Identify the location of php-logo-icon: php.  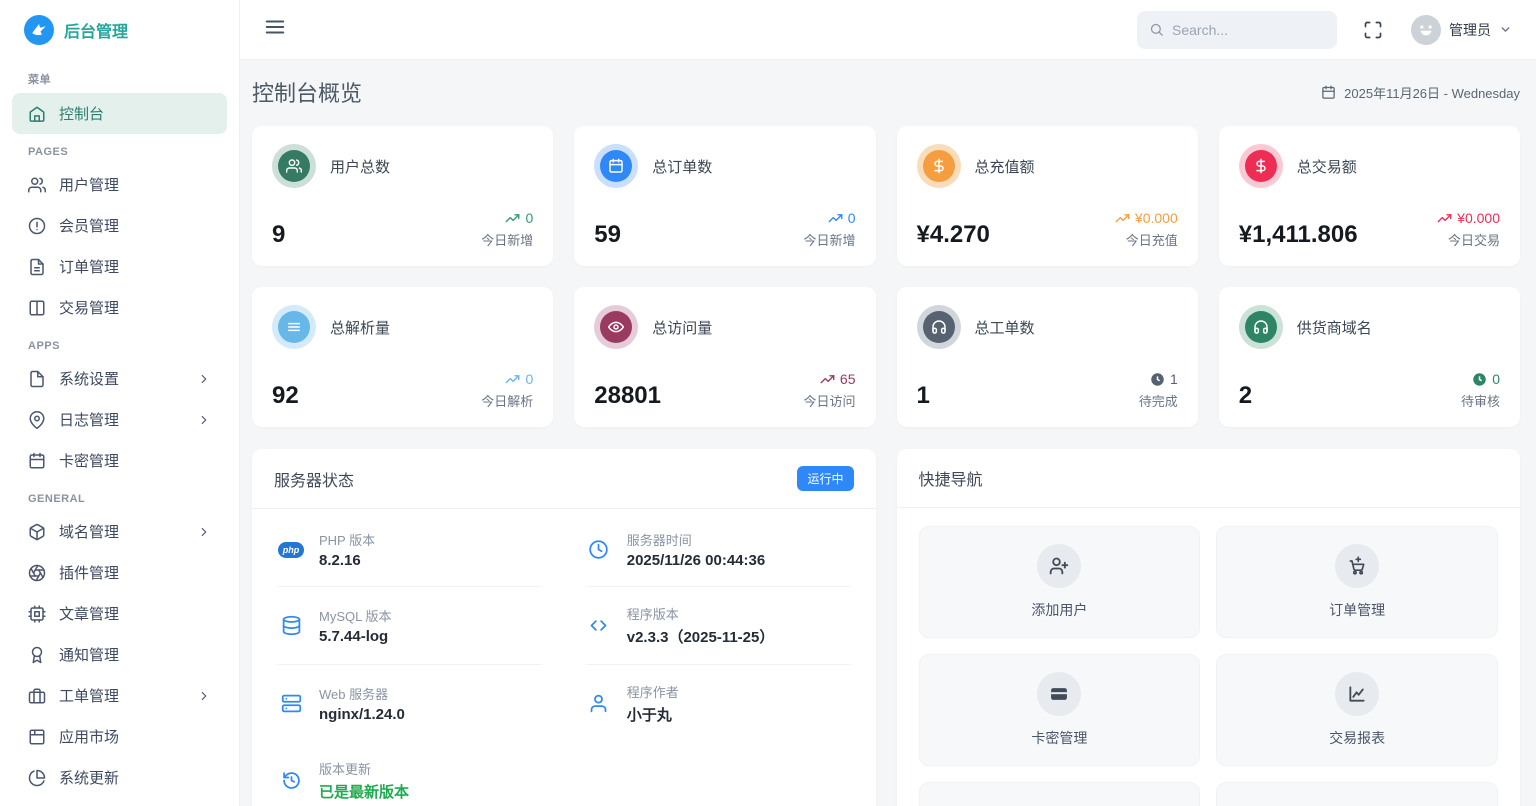
(291, 549).